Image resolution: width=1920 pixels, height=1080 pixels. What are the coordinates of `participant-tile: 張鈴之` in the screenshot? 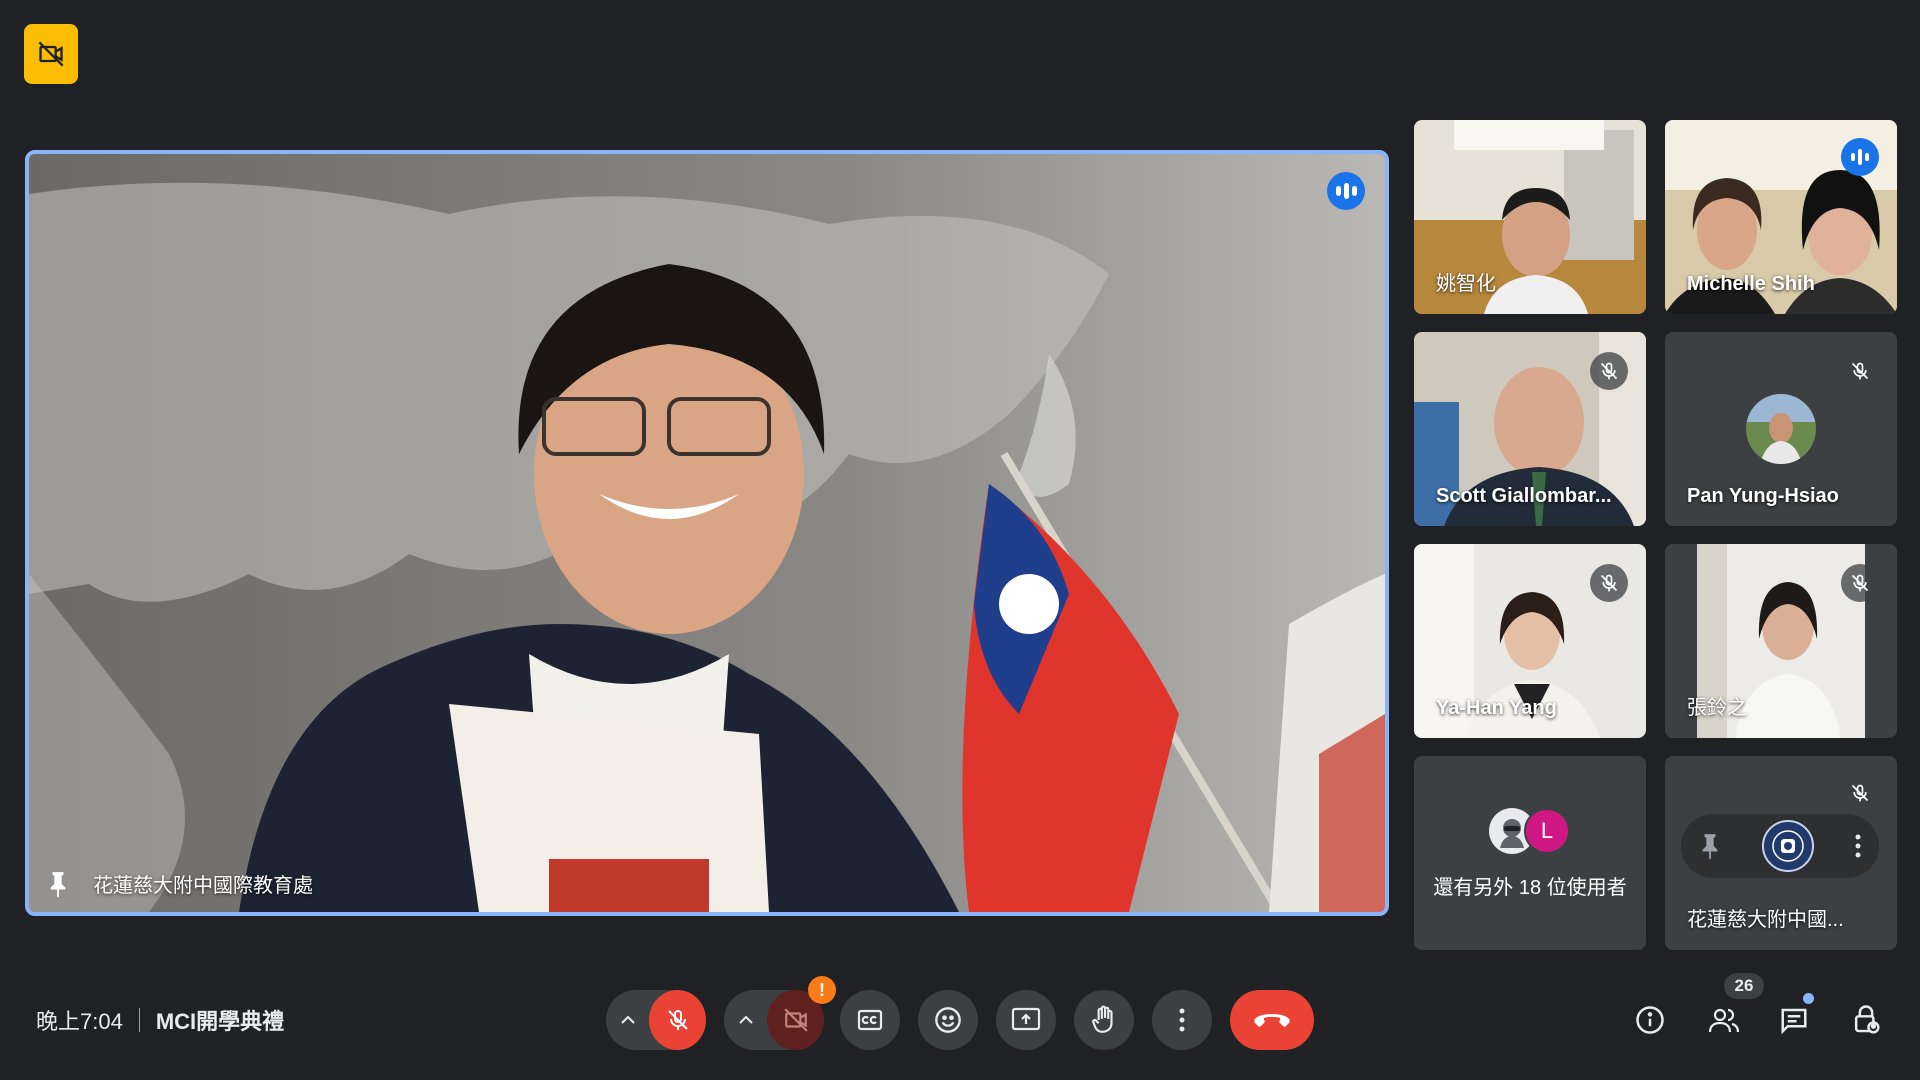 It's located at (1781, 641).